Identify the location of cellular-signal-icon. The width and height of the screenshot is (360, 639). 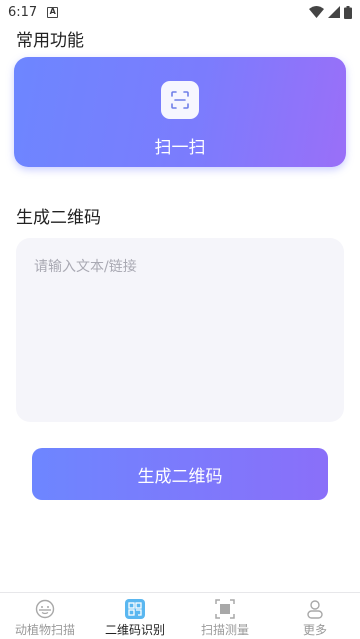
(334, 12).